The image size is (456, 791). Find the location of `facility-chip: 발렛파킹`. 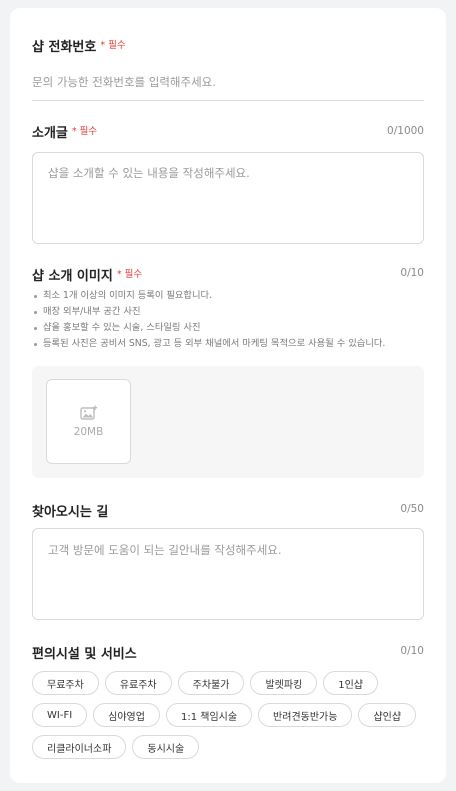

facility-chip: 발렛파킹 is located at coordinates (284, 683).